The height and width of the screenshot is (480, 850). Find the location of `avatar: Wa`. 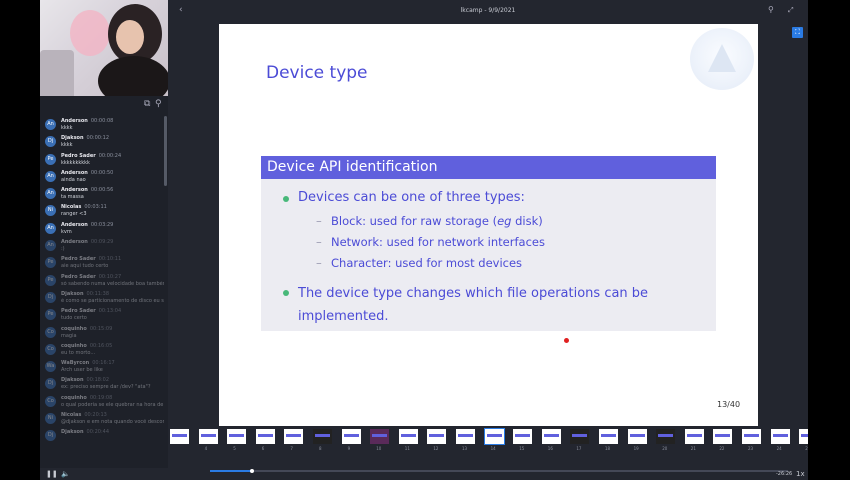

avatar: Wa is located at coordinates (50, 367).